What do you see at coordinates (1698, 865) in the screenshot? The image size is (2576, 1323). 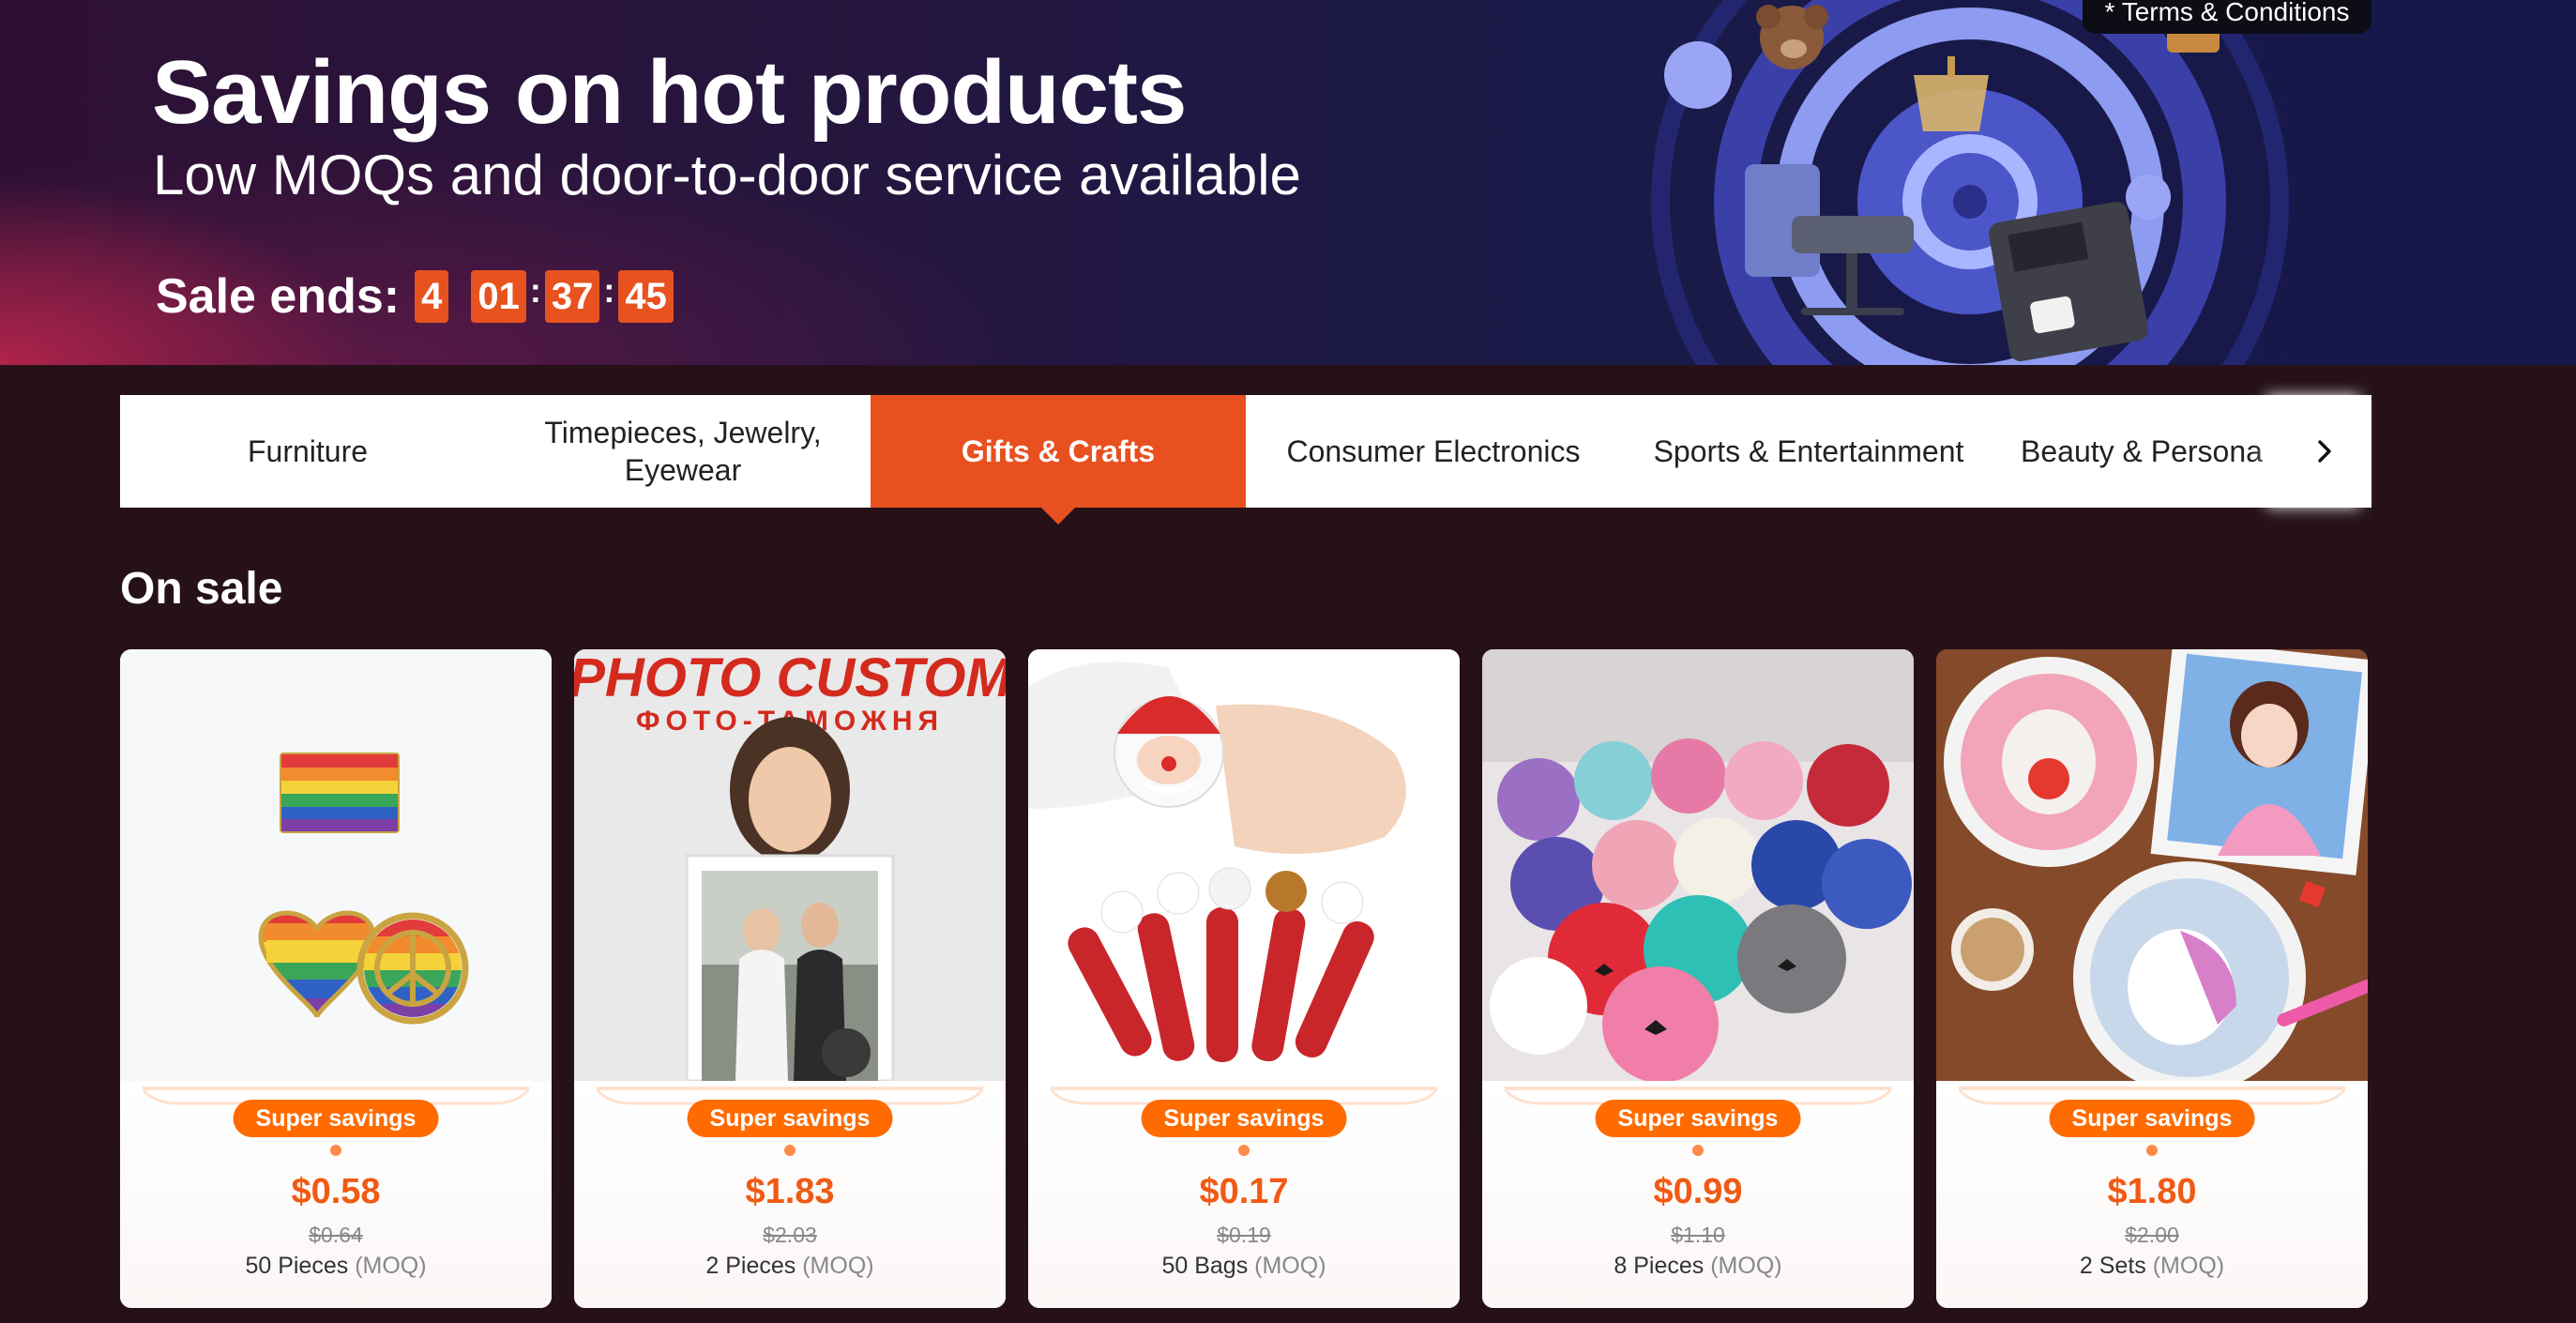 I see `product-image-rose-bears` at bounding box center [1698, 865].